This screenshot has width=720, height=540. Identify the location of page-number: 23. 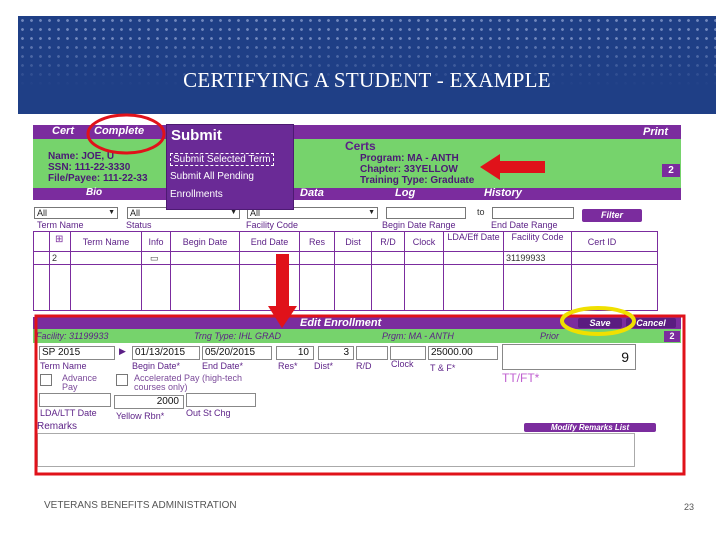
(689, 507).